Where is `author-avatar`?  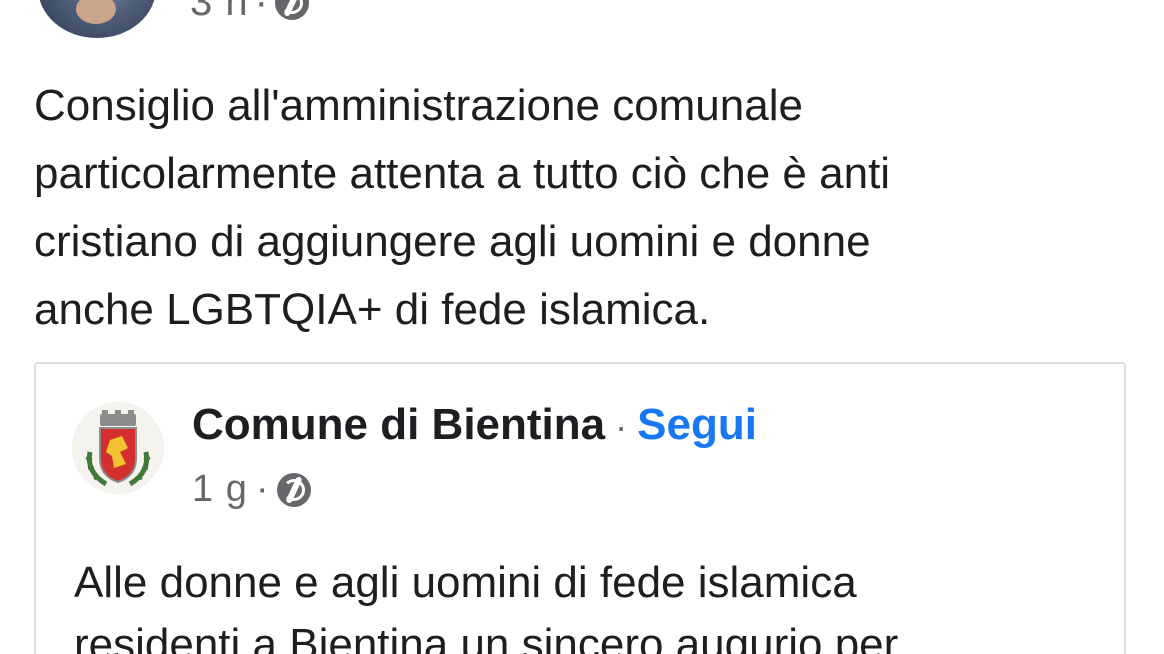 author-avatar is located at coordinates (97, 19).